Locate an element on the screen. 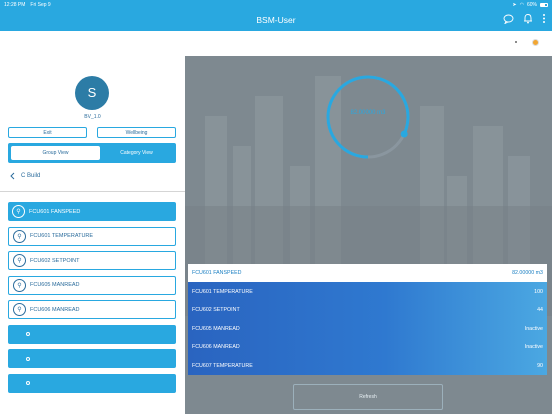 The height and width of the screenshot is (414, 552). sidebar-item: ⚲ FCU605 MANREAD is located at coordinates (92, 285).